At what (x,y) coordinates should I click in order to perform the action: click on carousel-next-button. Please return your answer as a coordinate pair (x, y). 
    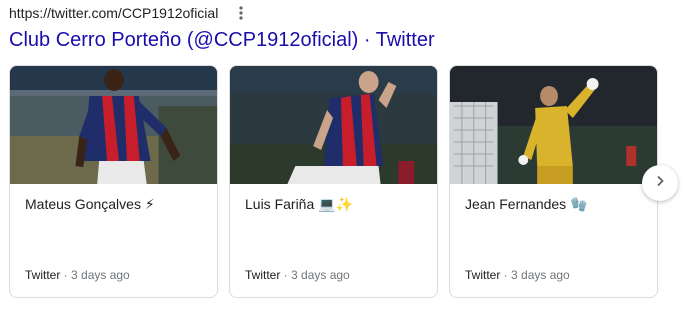
    Looking at the image, I should click on (660, 183).